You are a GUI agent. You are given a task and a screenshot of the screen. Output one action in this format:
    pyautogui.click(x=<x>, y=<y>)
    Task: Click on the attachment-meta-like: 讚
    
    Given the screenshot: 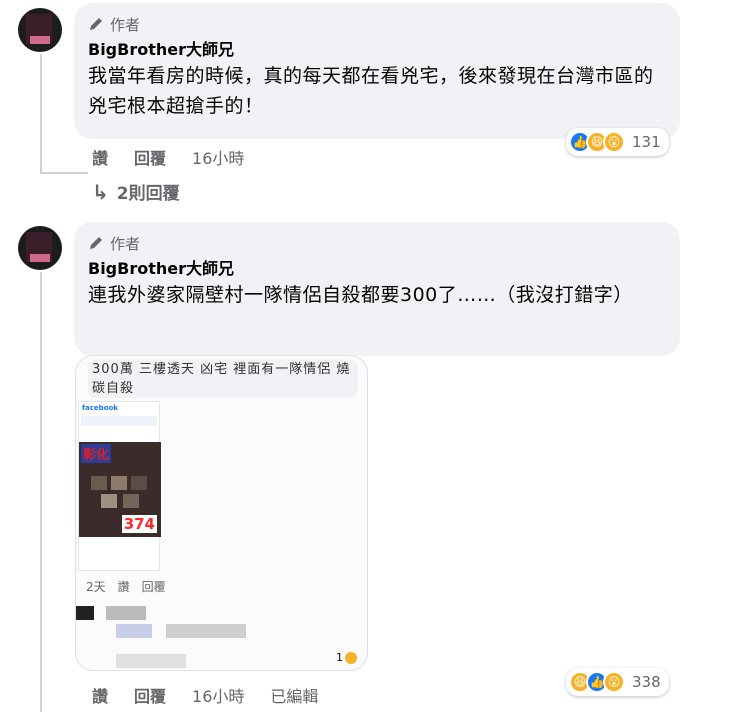 What is the action you would take?
    pyautogui.click(x=123, y=587)
    